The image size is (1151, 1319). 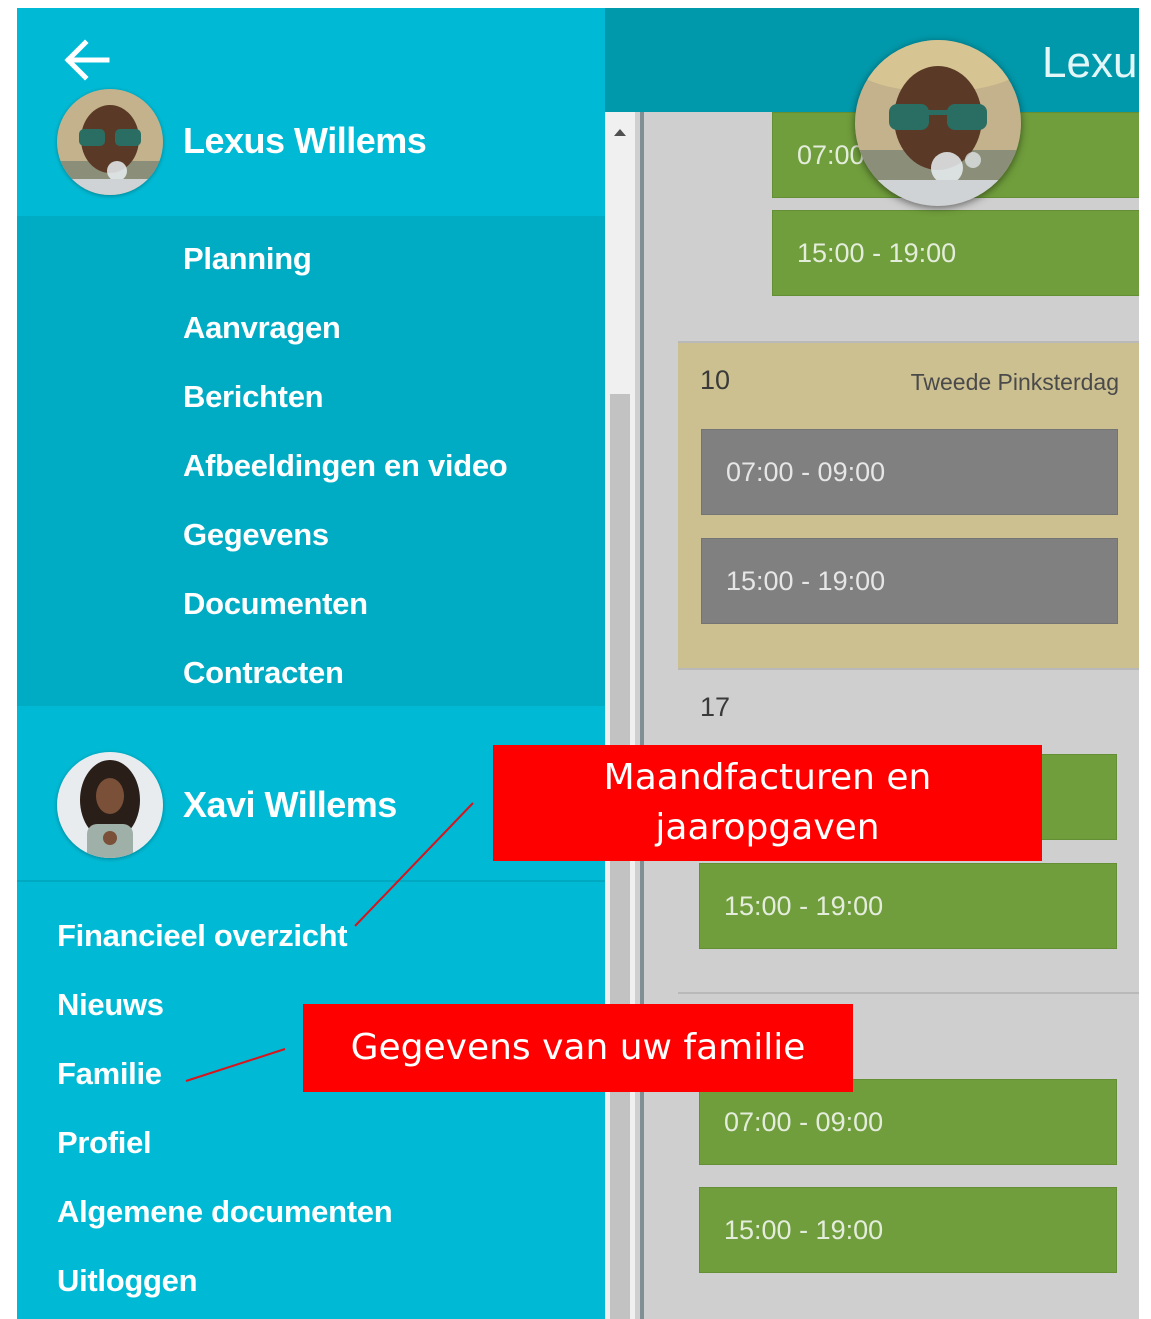 What do you see at coordinates (909, 472) in the screenshot?
I see `time-slot-unavailable: 07:00 - 09:00` at bounding box center [909, 472].